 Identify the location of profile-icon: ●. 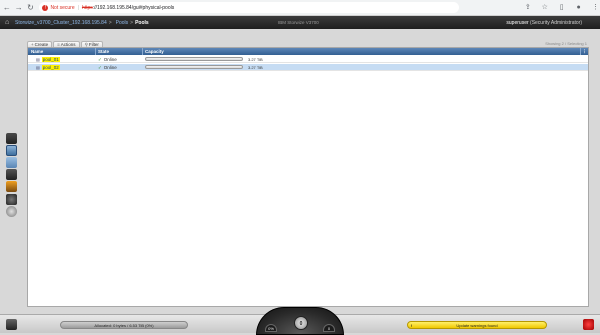
(578, 8).